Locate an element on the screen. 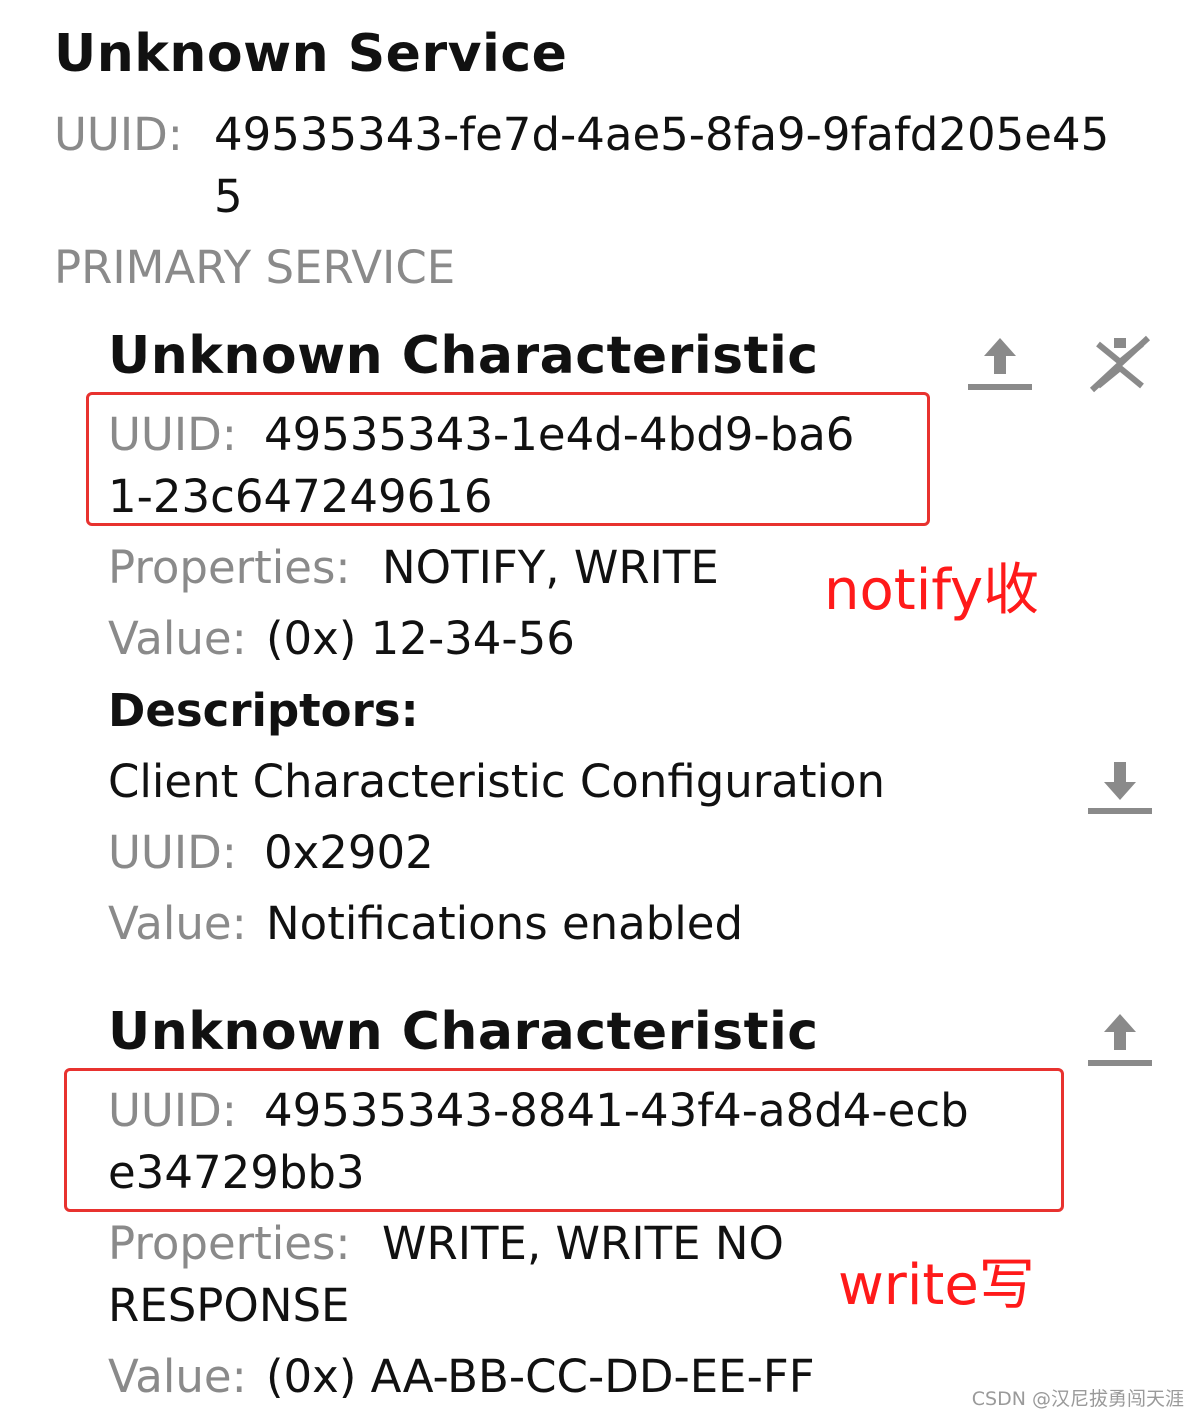 Image resolution: width=1198 pixels, height=1417 pixels. characteristic-2-value-label: Value: is located at coordinates (177, 1376).